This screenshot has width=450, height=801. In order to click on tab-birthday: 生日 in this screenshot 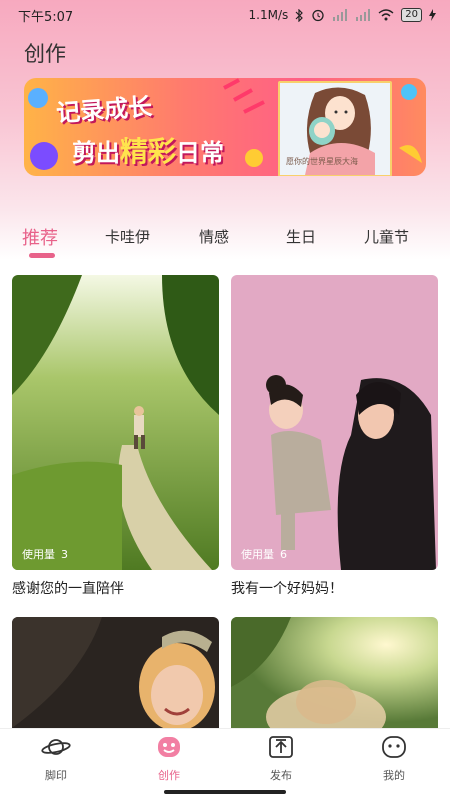, I will do `click(301, 236)`.